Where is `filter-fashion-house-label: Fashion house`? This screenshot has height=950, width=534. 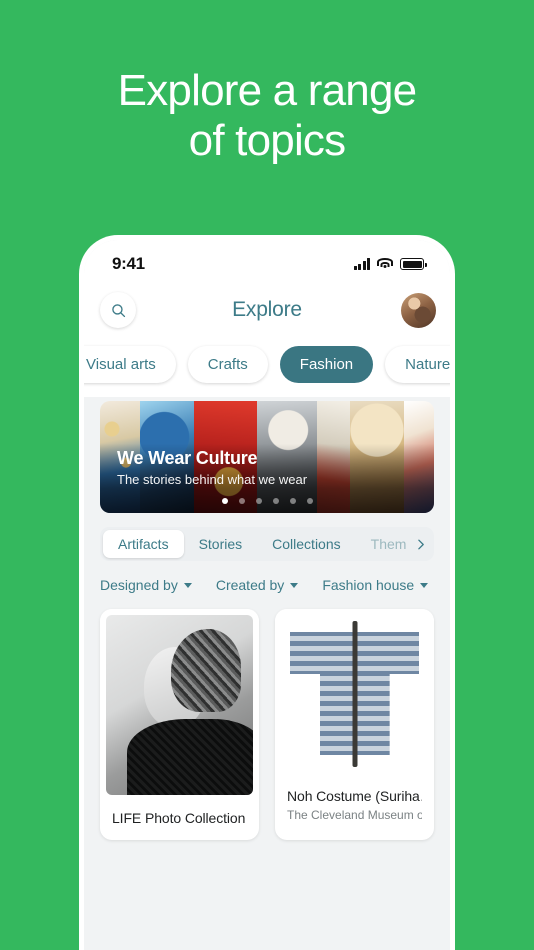
filter-fashion-house-label: Fashion house is located at coordinates (368, 585).